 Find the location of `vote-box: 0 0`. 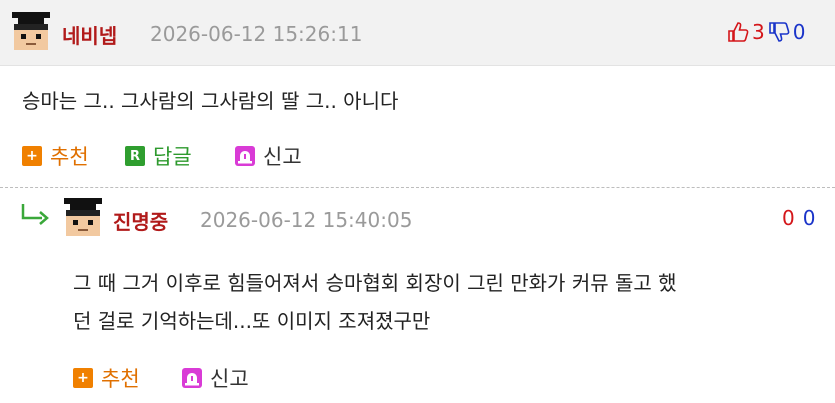

vote-box: 0 0 is located at coordinates (798, 218).